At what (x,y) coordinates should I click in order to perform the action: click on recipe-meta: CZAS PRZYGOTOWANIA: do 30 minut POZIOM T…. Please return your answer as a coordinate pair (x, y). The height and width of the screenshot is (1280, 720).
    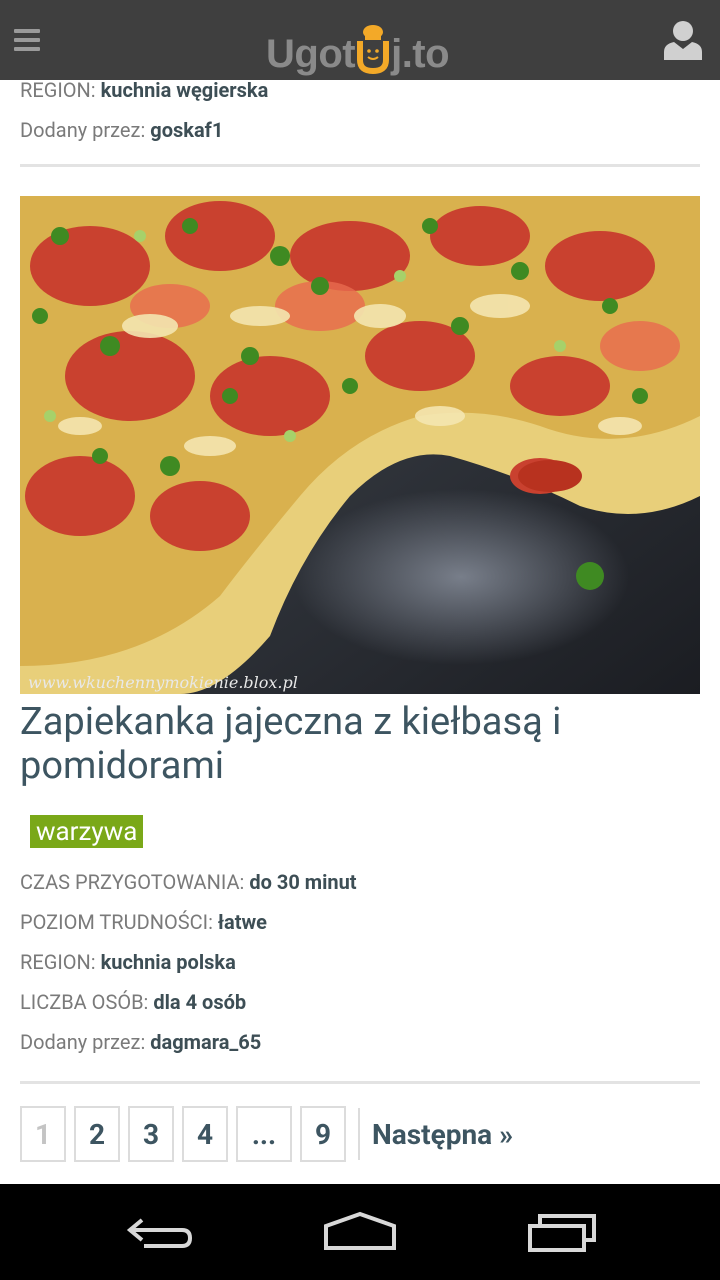
    Looking at the image, I should click on (360, 962).